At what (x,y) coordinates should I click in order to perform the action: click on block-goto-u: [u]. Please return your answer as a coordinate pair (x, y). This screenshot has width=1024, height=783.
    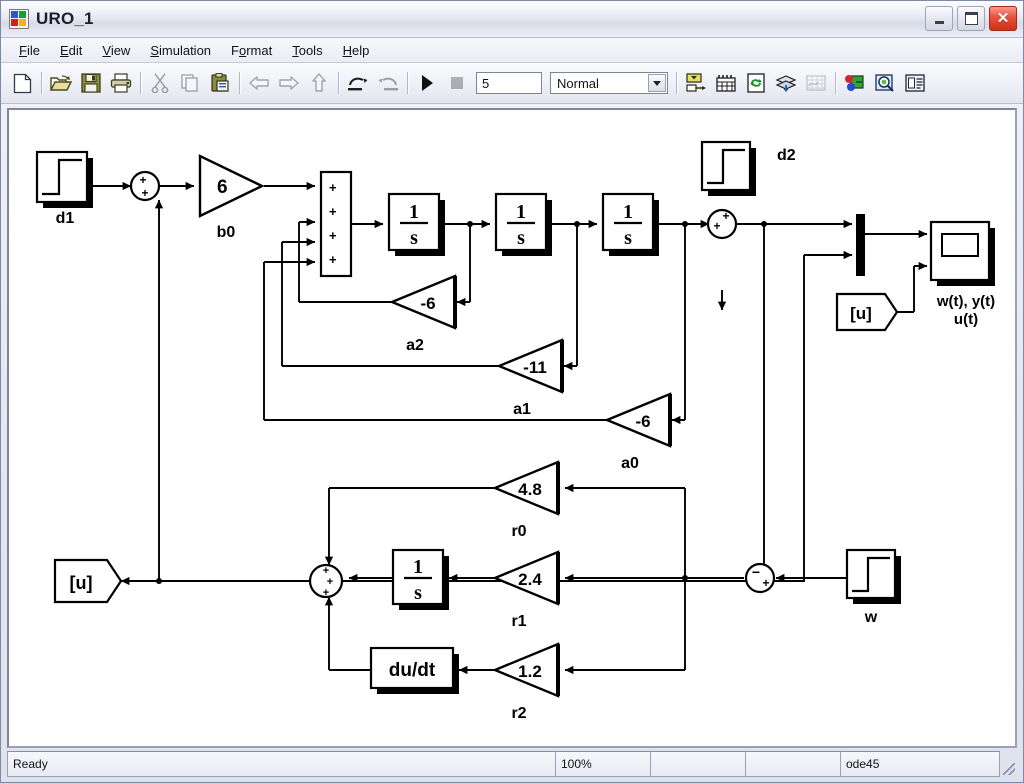
    Looking at the image, I should click on (88, 581).